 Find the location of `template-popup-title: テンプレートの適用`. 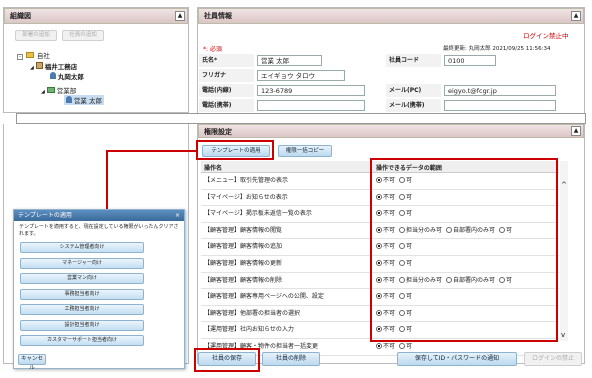

template-popup-title: テンプレートの適用 is located at coordinates (45, 215).